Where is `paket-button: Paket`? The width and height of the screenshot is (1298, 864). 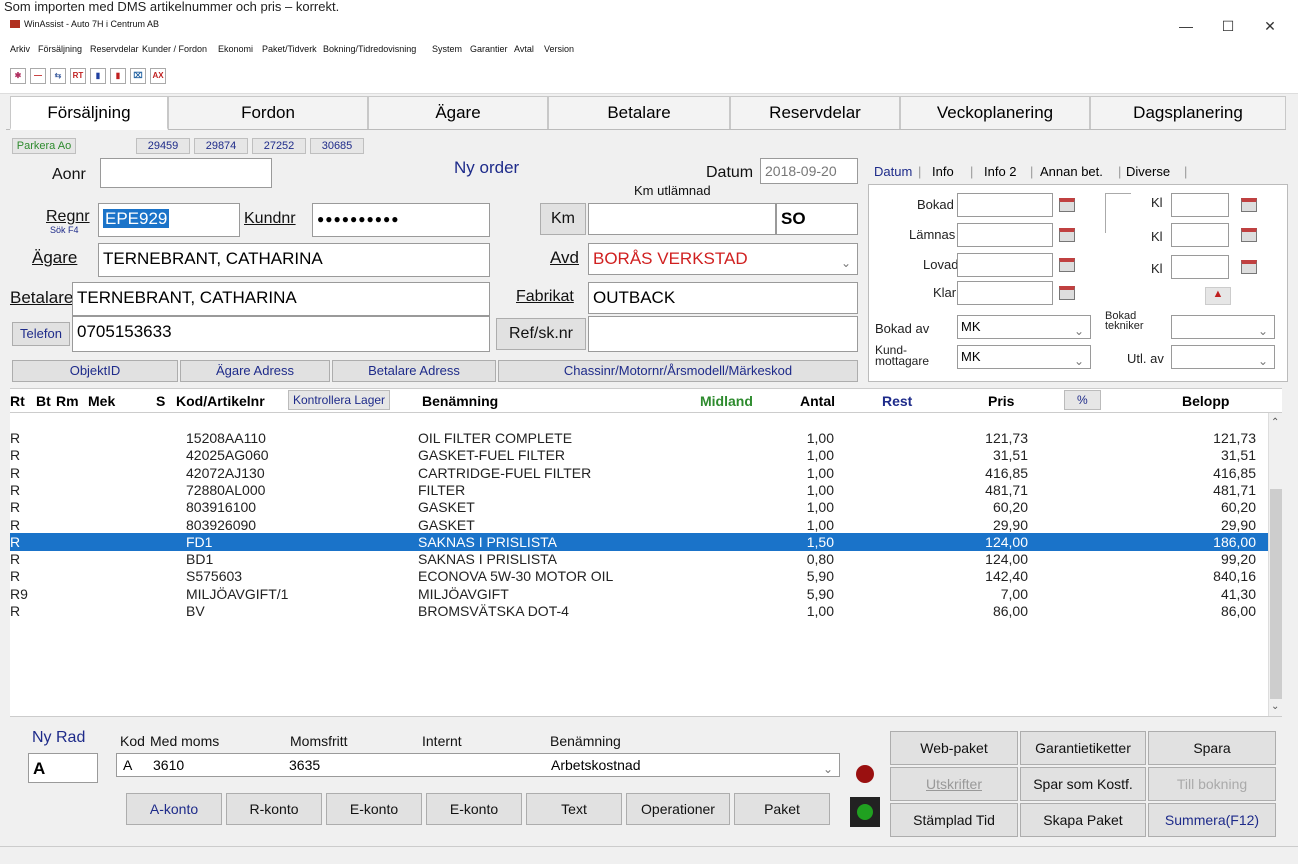 paket-button: Paket is located at coordinates (782, 809).